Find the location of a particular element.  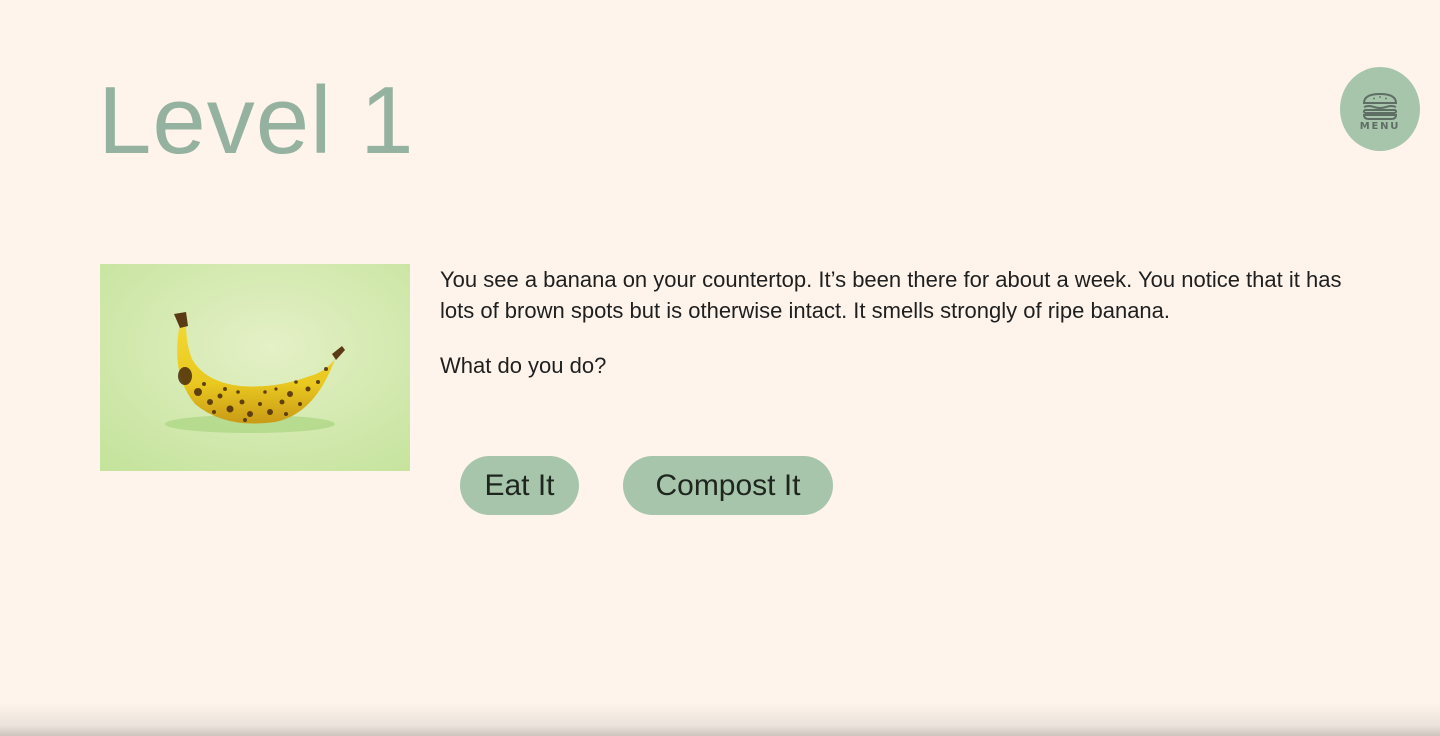

banana-image is located at coordinates (255, 367).